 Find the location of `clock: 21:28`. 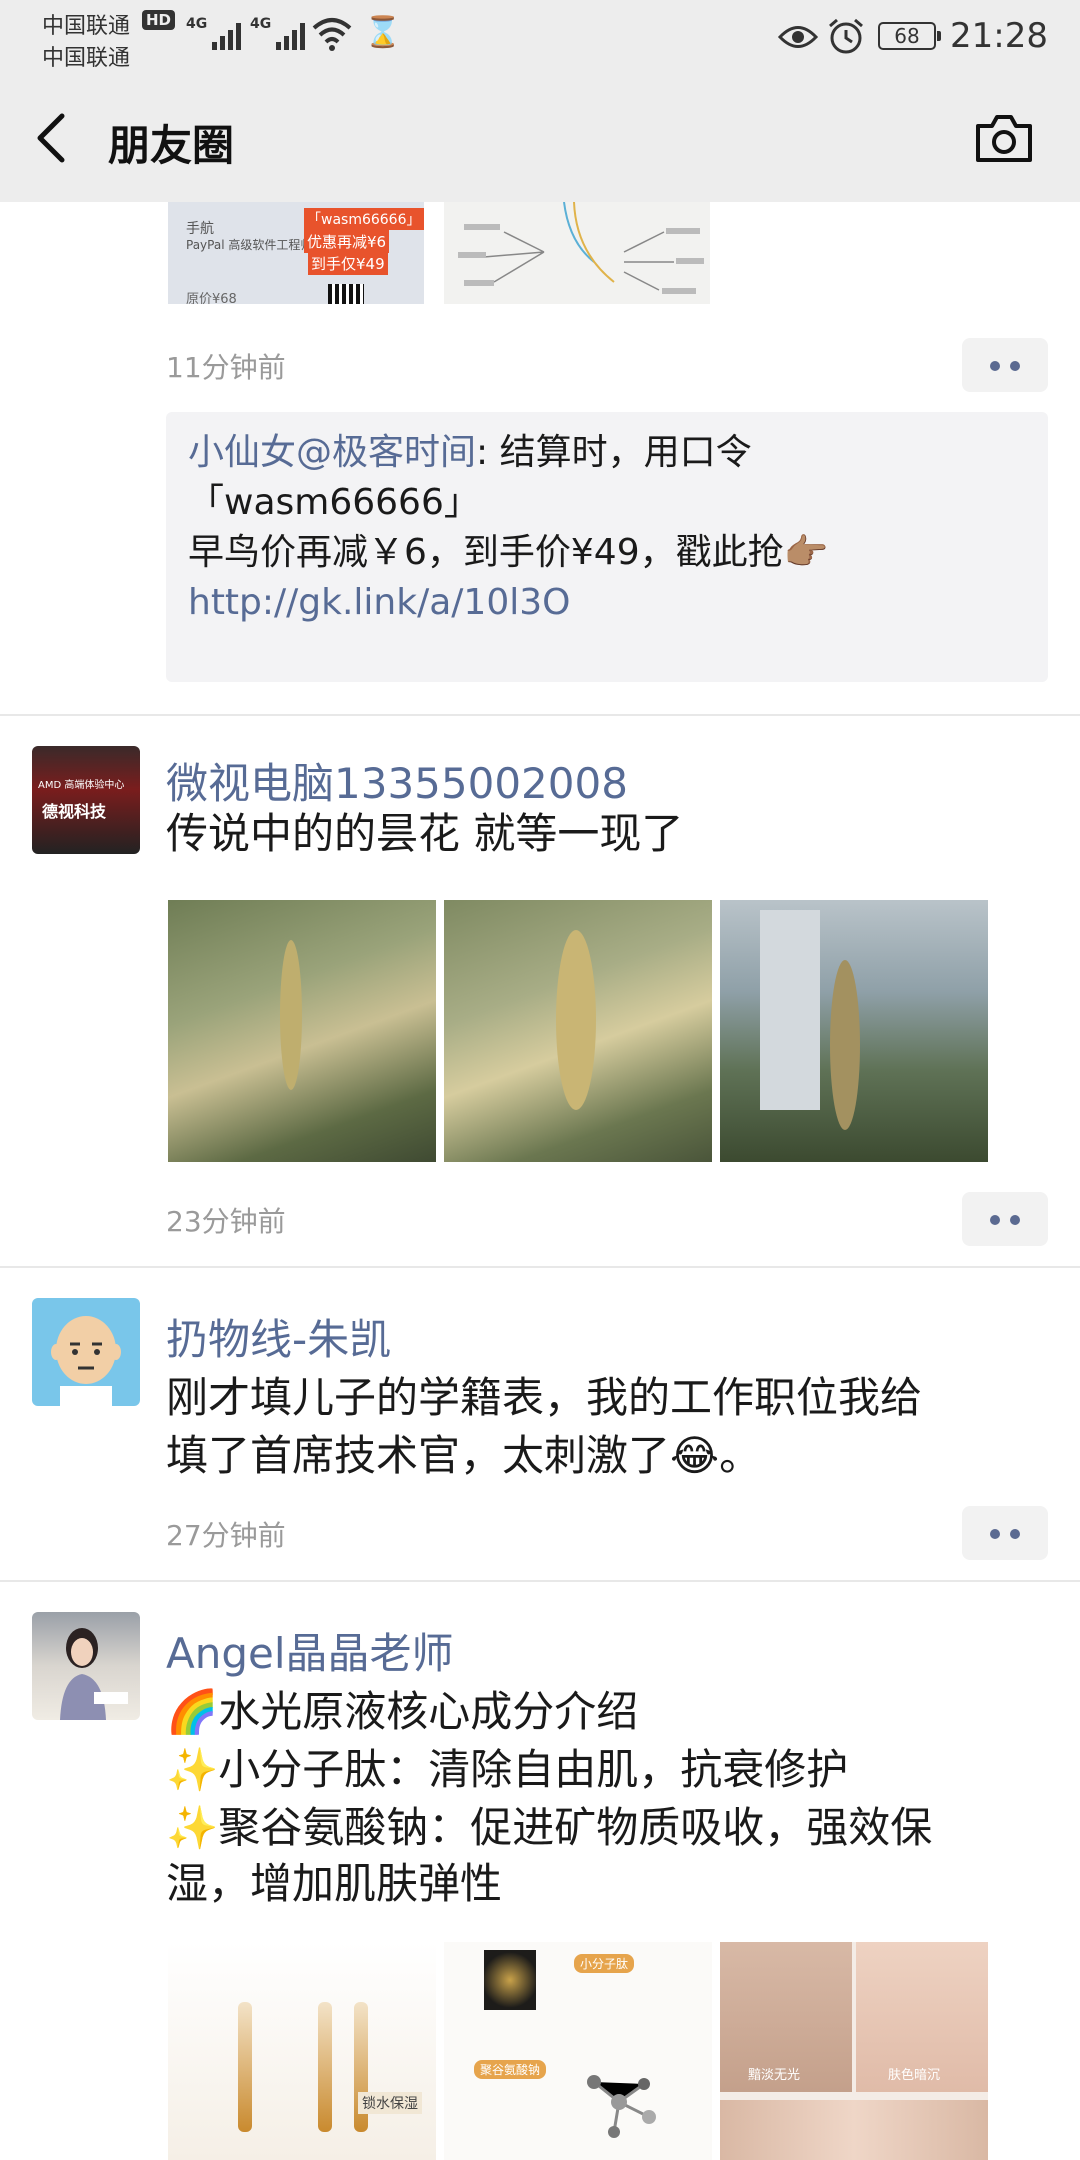

clock: 21:28 is located at coordinates (999, 36).